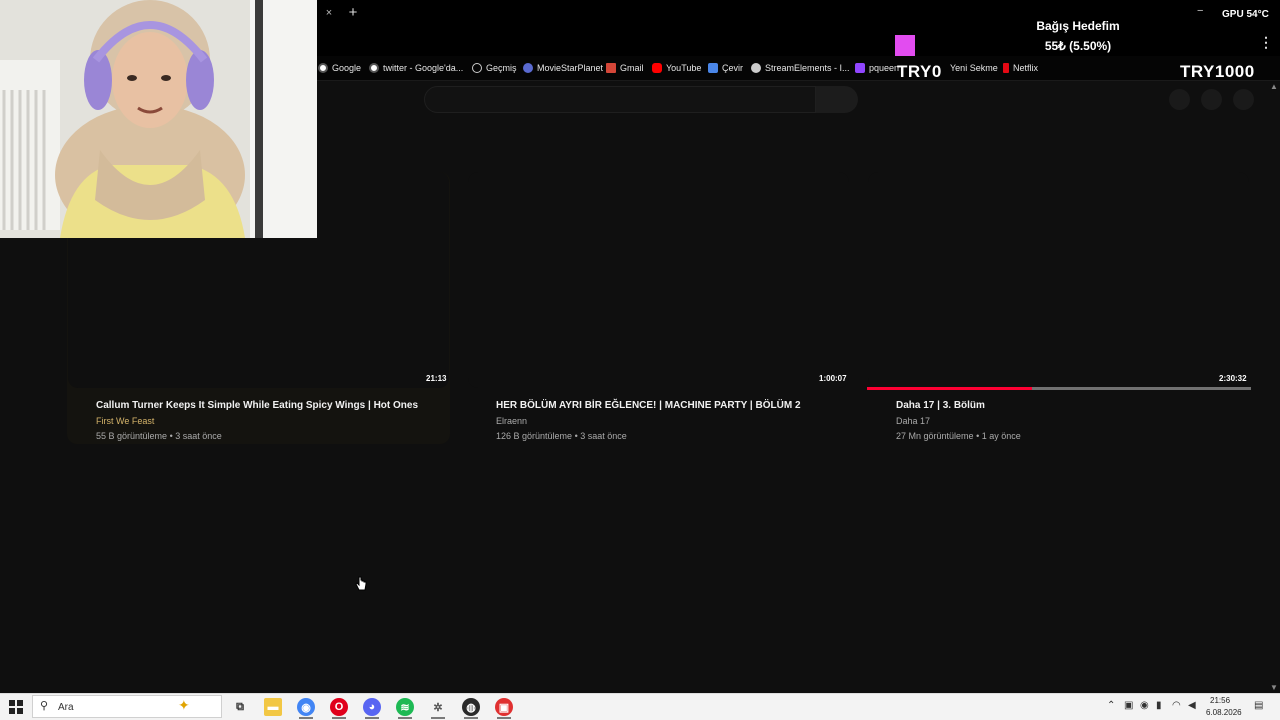 Image resolution: width=1280 pixels, height=720 pixels. What do you see at coordinates (620, 99) in the screenshot?
I see `youtube-search-input` at bounding box center [620, 99].